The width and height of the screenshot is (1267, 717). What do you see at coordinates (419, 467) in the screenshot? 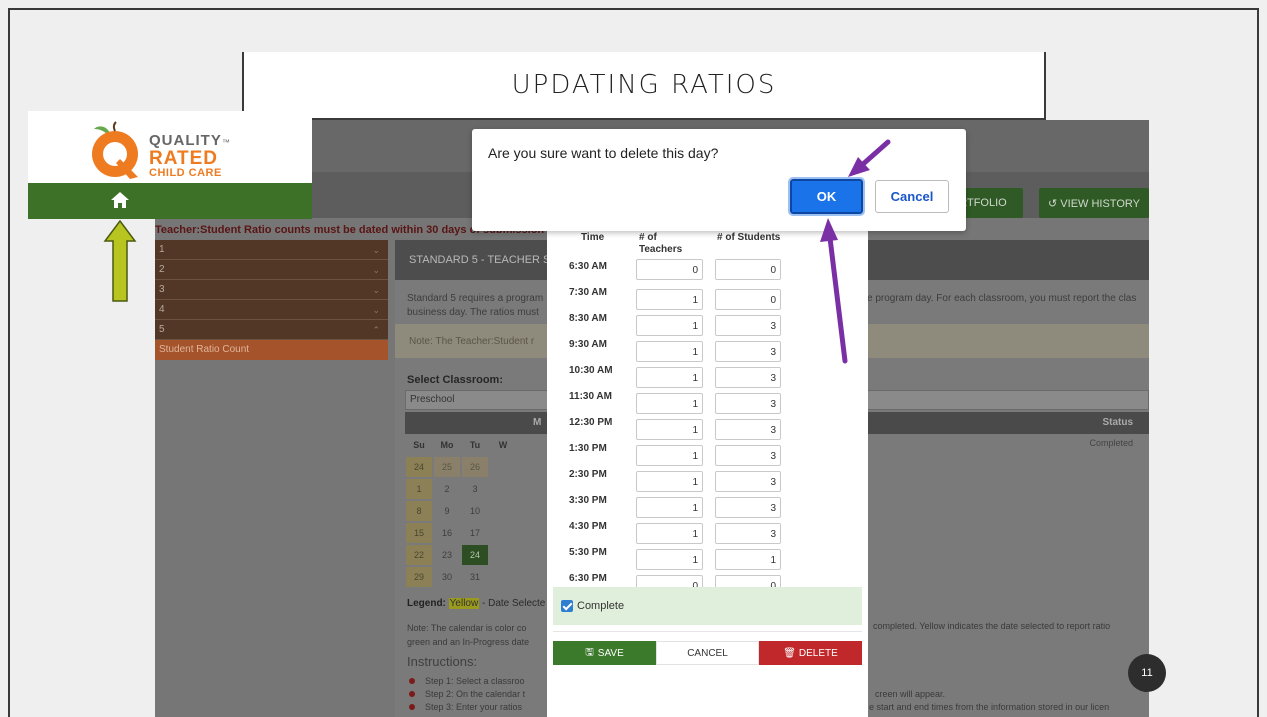
I see `calendar-day: 24` at bounding box center [419, 467].